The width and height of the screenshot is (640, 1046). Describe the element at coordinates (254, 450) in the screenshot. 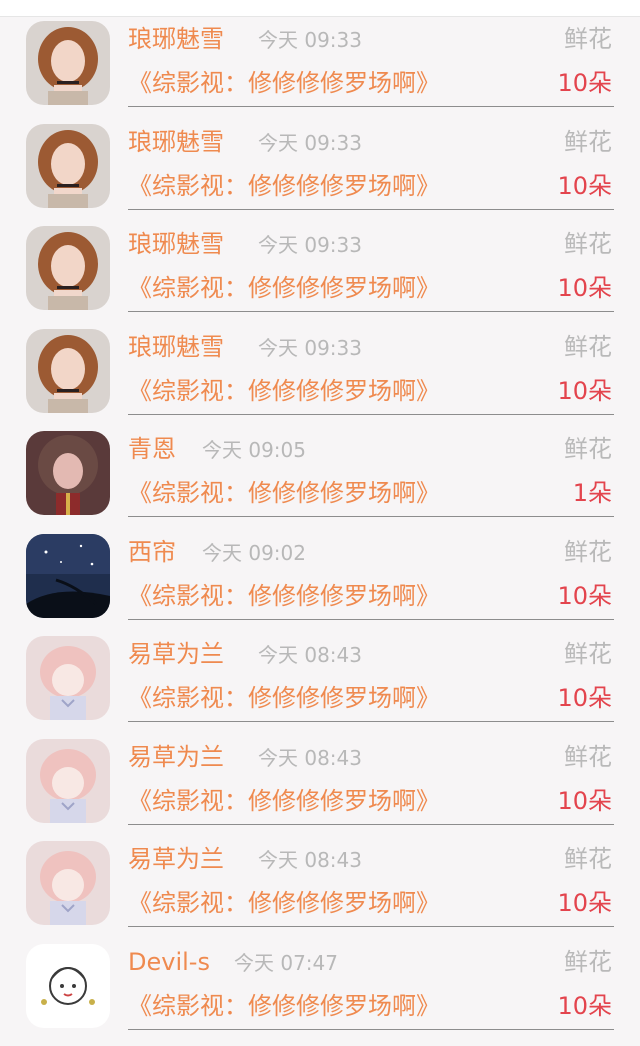

I see `timestamp: 今天 09:05` at that location.